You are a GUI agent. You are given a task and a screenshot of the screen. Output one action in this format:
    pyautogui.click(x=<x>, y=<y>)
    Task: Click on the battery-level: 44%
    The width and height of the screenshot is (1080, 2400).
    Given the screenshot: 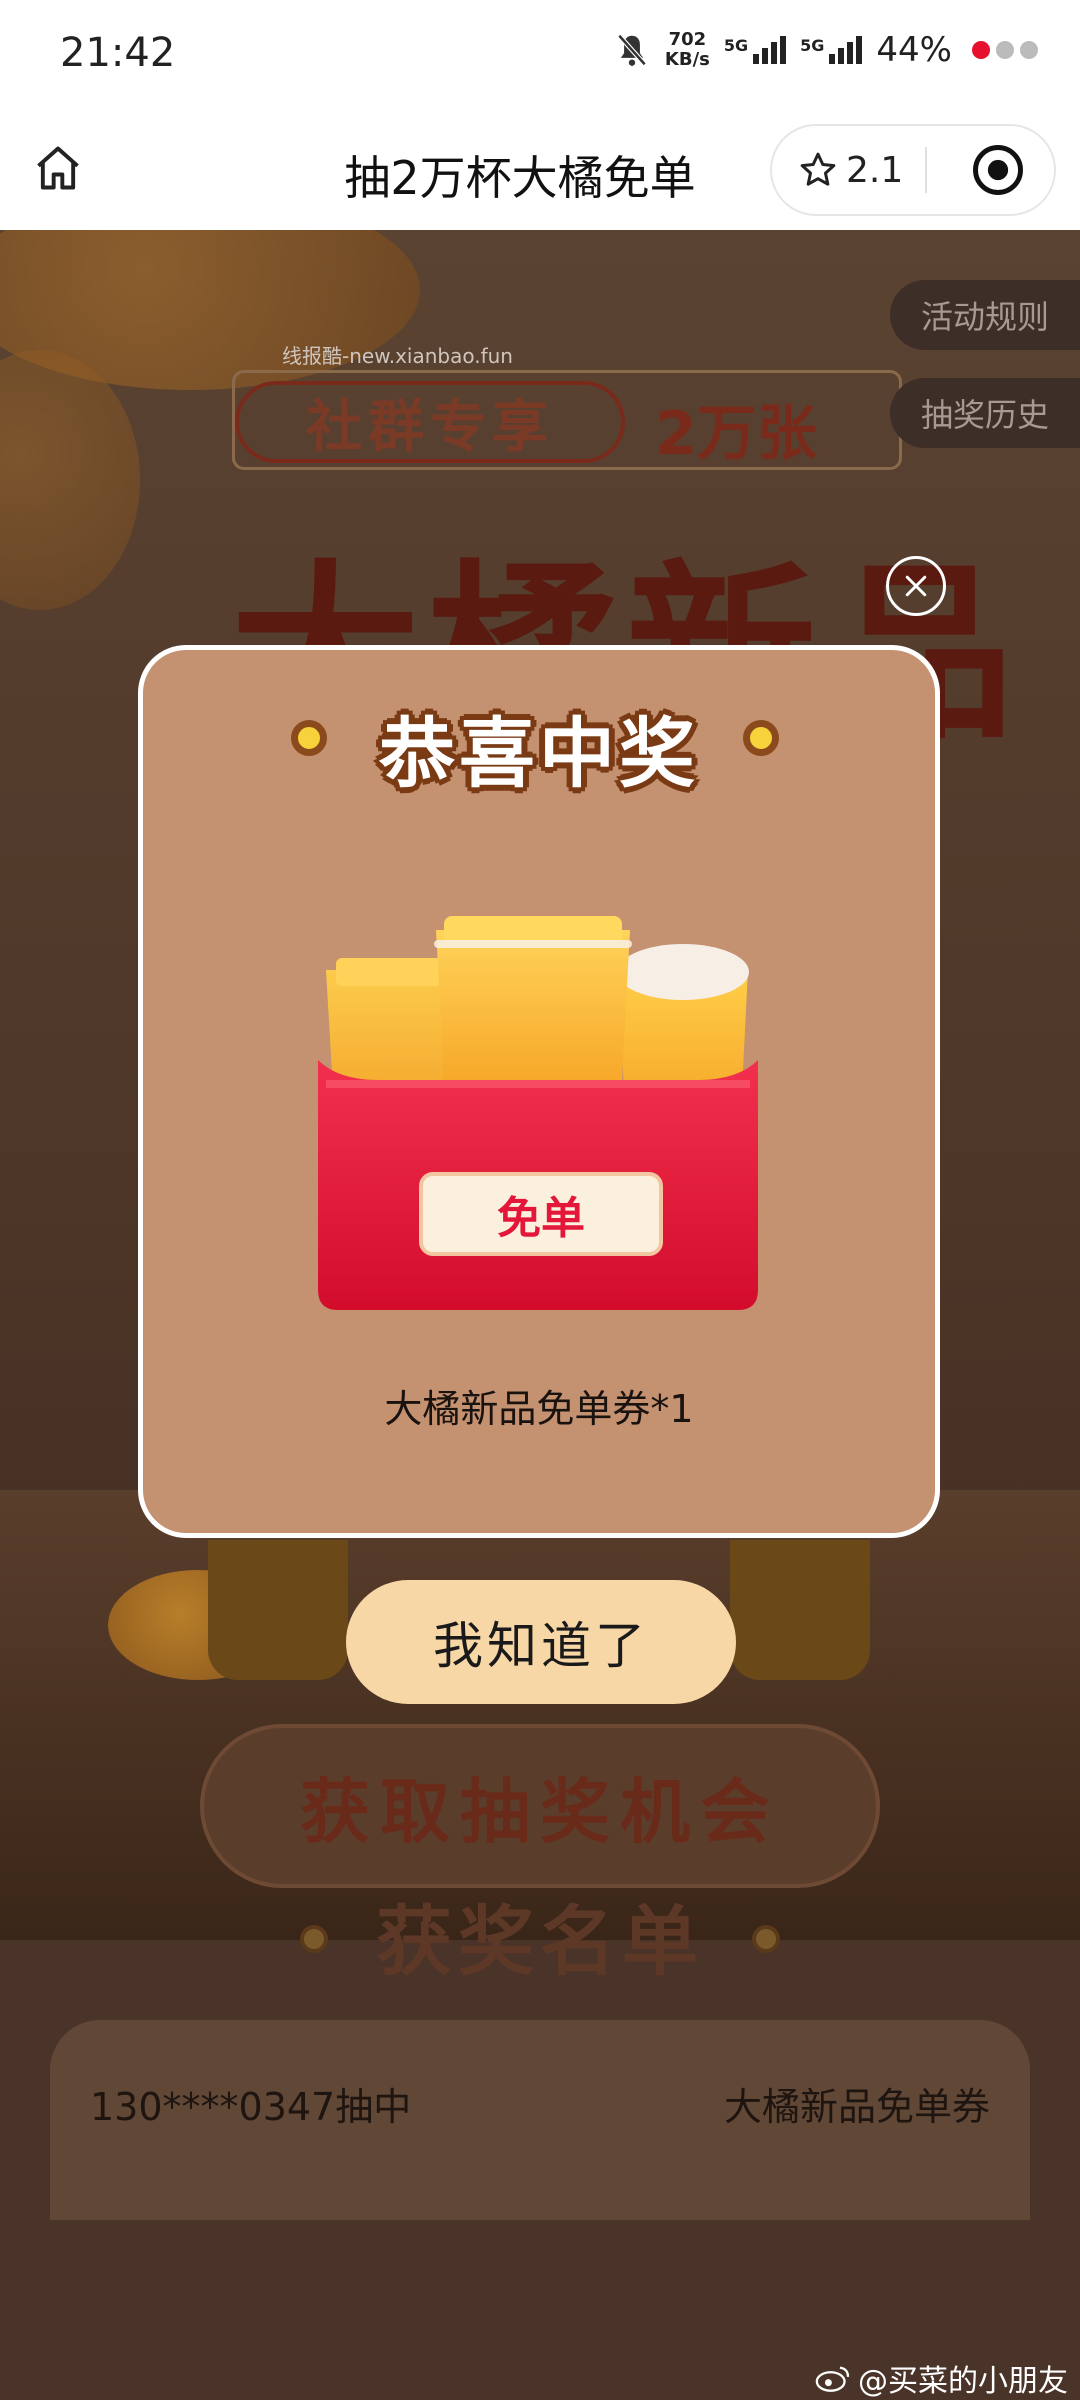 What is the action you would take?
    pyautogui.click(x=914, y=50)
    